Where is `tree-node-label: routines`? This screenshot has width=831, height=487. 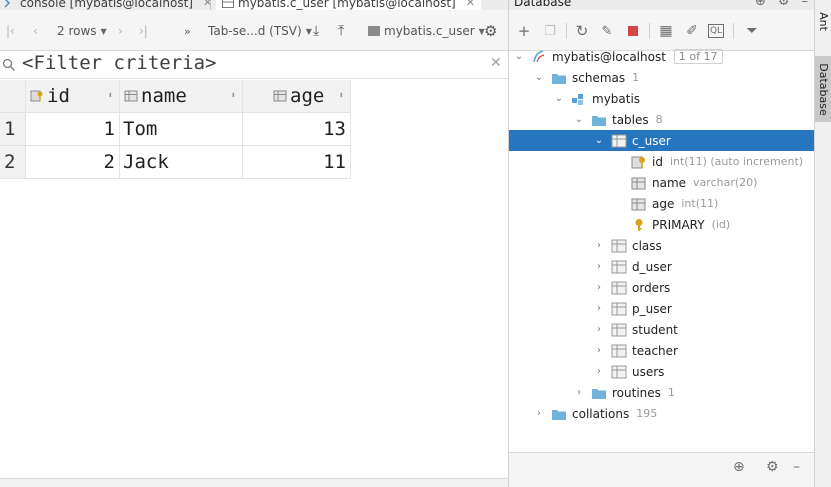
tree-node-label: routines is located at coordinates (636, 392).